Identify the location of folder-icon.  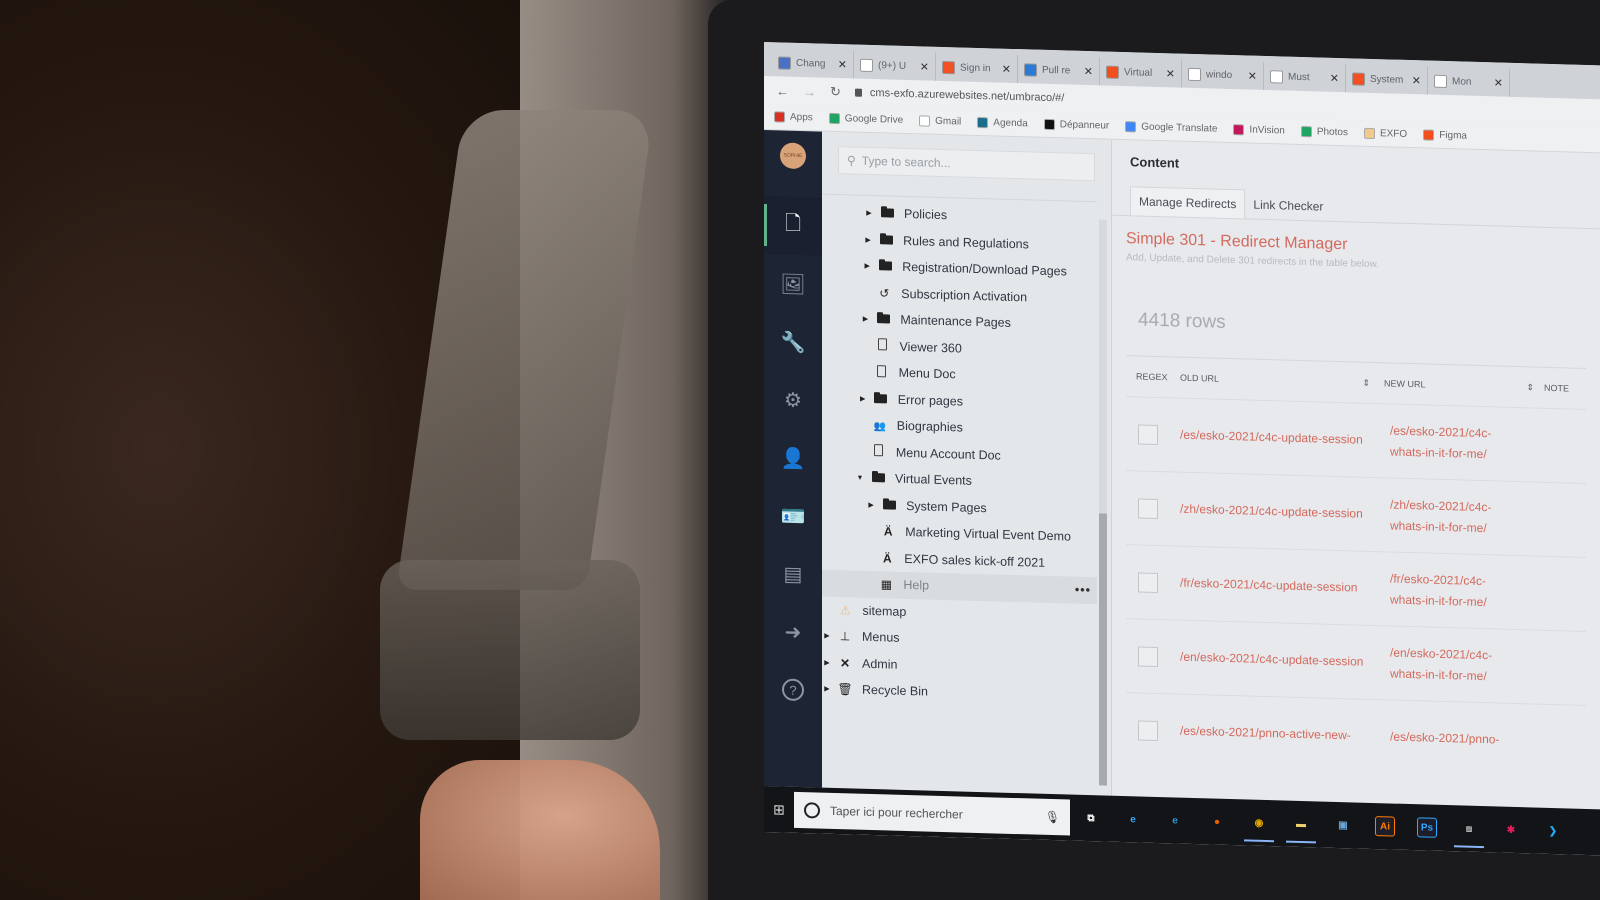
(883, 319).